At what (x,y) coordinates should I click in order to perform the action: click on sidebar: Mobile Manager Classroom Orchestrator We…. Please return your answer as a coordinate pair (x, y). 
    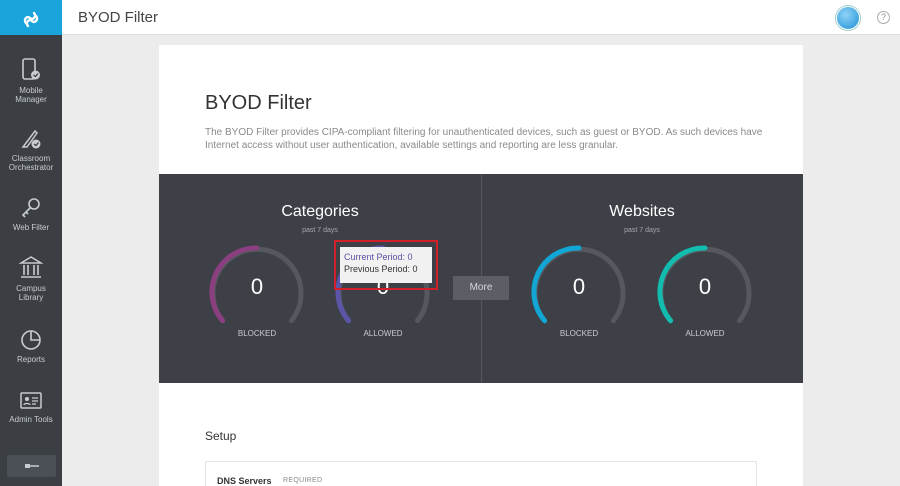
    Looking at the image, I should click on (31, 260).